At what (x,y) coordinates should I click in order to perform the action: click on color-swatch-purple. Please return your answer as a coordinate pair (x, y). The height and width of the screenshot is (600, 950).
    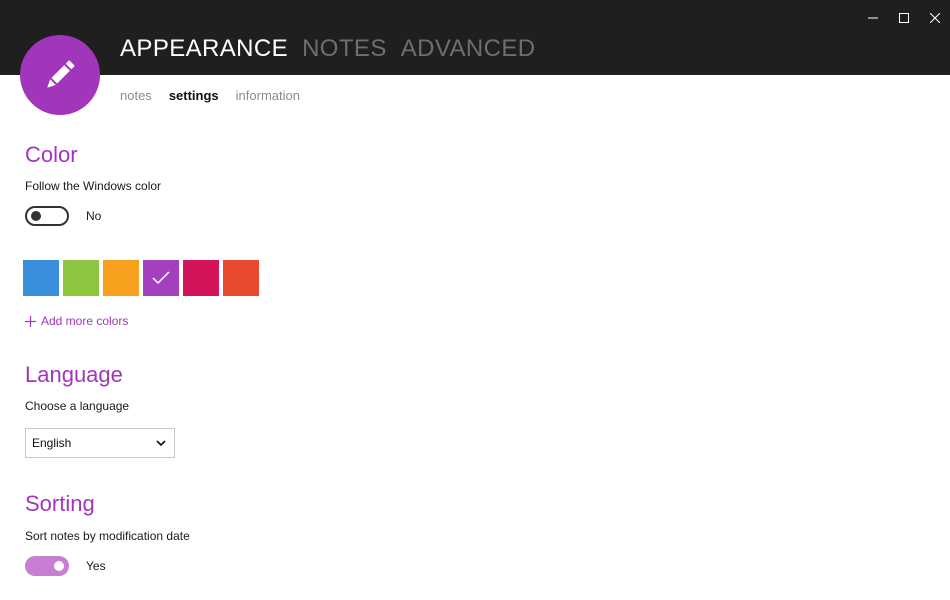
    Looking at the image, I should click on (161, 278).